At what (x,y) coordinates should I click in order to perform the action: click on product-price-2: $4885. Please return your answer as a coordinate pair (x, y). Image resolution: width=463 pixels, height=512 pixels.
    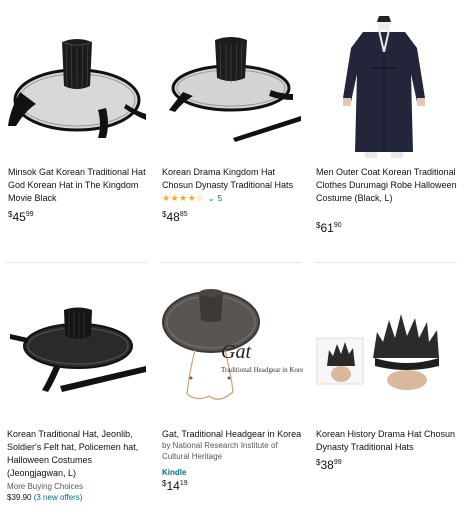
    Looking at the image, I should click on (175, 217).